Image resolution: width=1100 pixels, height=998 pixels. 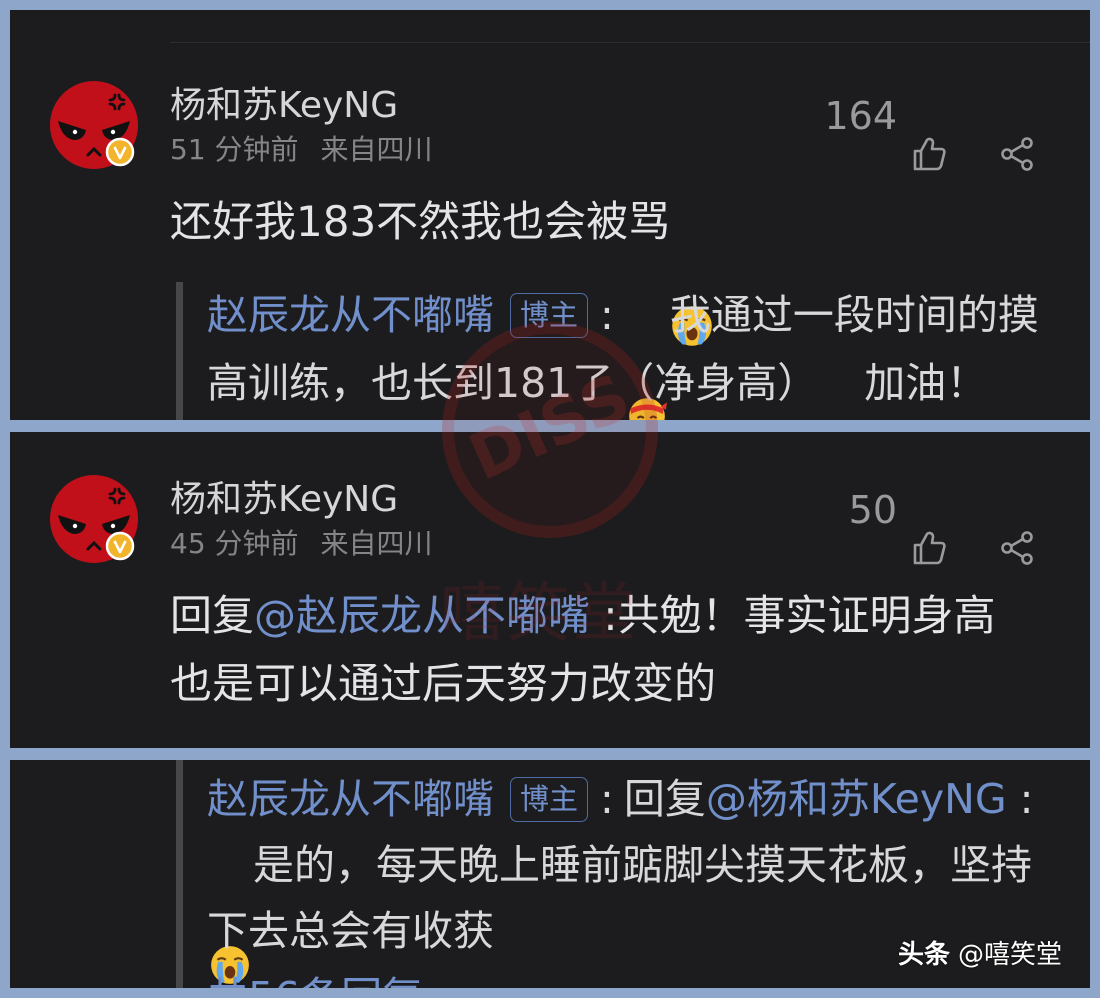 I want to click on mention-link: @赵辰龙从不嘟嘴, so click(x=422, y=616).